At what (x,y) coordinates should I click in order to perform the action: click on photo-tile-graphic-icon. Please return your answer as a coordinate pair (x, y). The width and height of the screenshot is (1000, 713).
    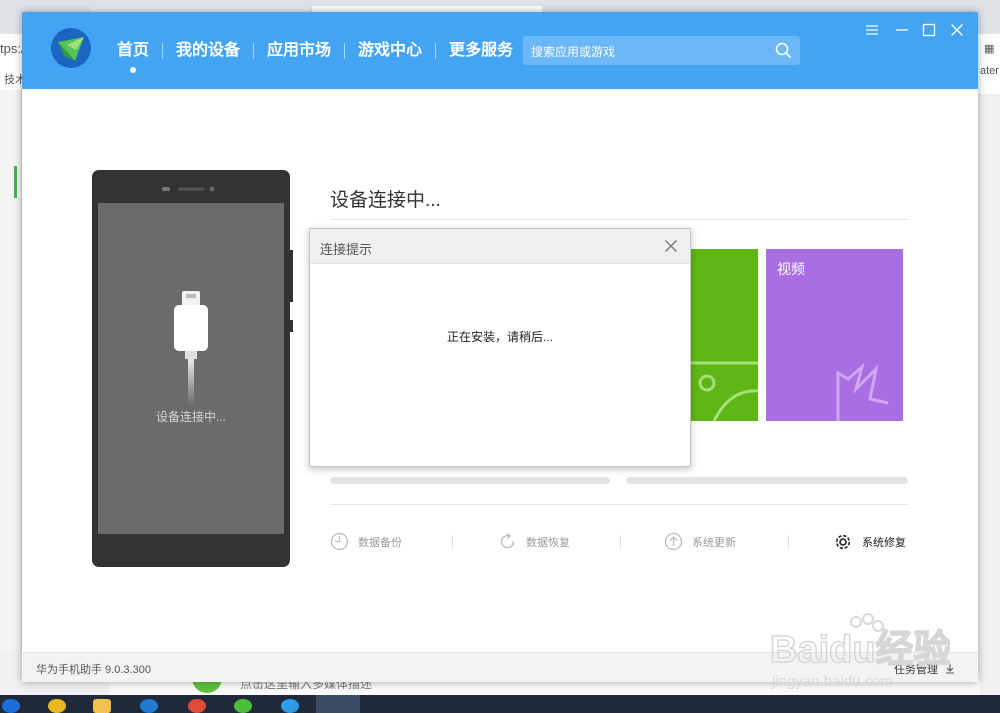
    Looking at the image, I should click on (724, 391).